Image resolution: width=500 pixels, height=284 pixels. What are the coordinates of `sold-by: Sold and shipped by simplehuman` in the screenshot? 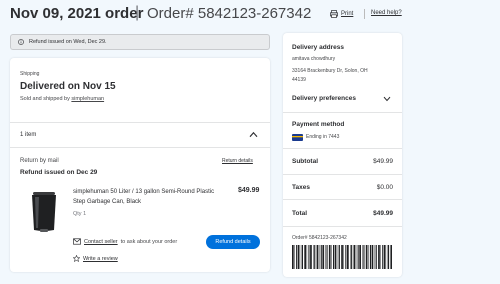 It's located at (62, 99).